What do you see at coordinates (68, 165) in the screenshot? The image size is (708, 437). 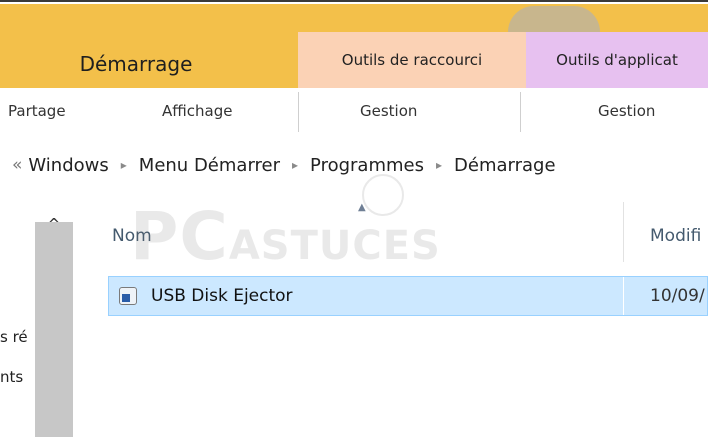 I see `breadcrumb-item-windows: Windows` at bounding box center [68, 165].